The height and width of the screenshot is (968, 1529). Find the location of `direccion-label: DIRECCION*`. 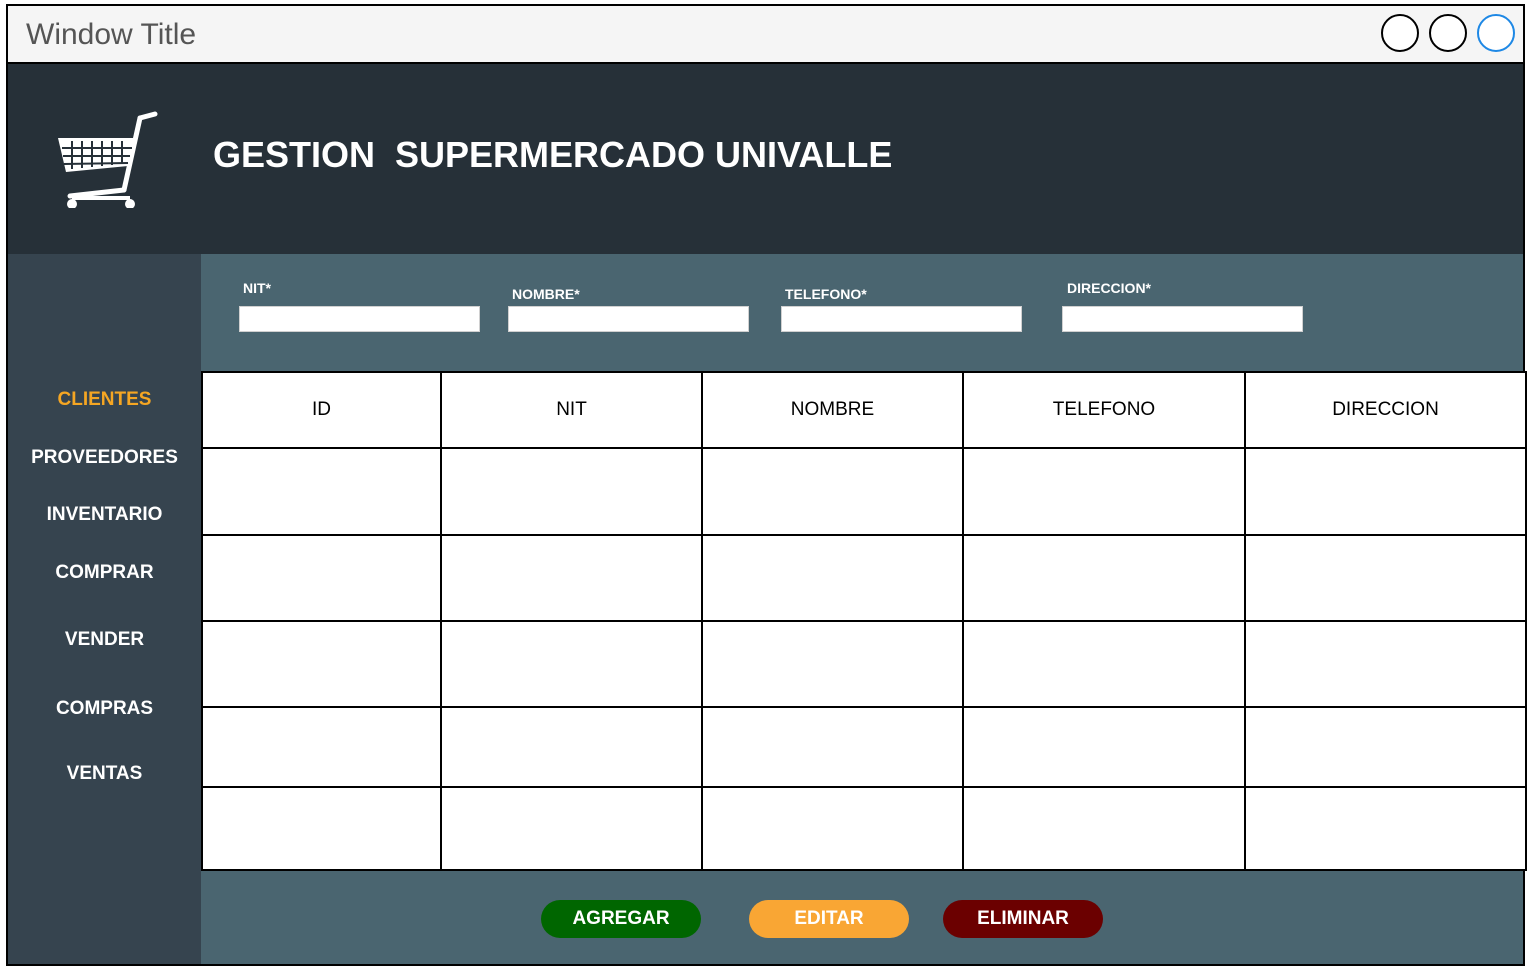

direccion-label: DIRECCION* is located at coordinates (1109, 288).